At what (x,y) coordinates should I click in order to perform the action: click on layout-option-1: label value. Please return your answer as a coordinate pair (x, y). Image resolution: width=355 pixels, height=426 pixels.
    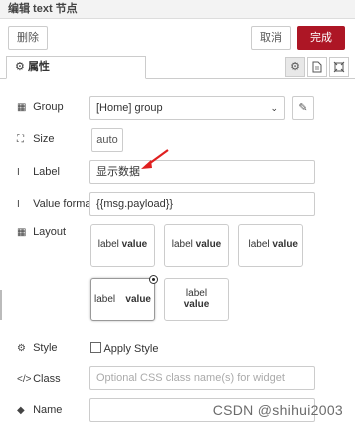
    Looking at the image, I should click on (122, 245).